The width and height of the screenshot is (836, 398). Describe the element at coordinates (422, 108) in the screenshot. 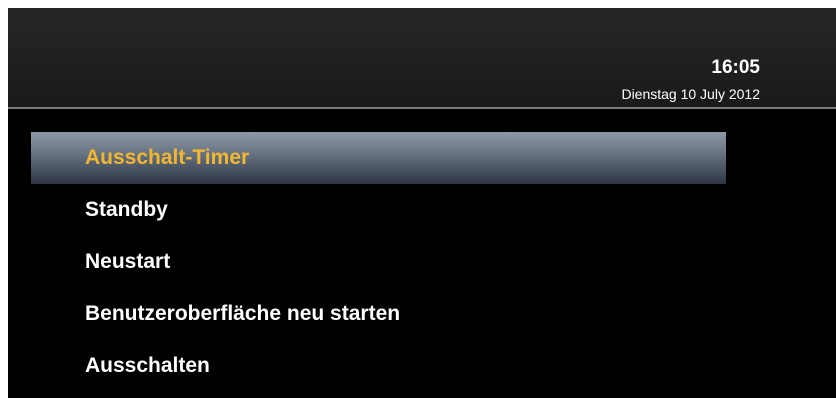

I see `header-divider` at that location.